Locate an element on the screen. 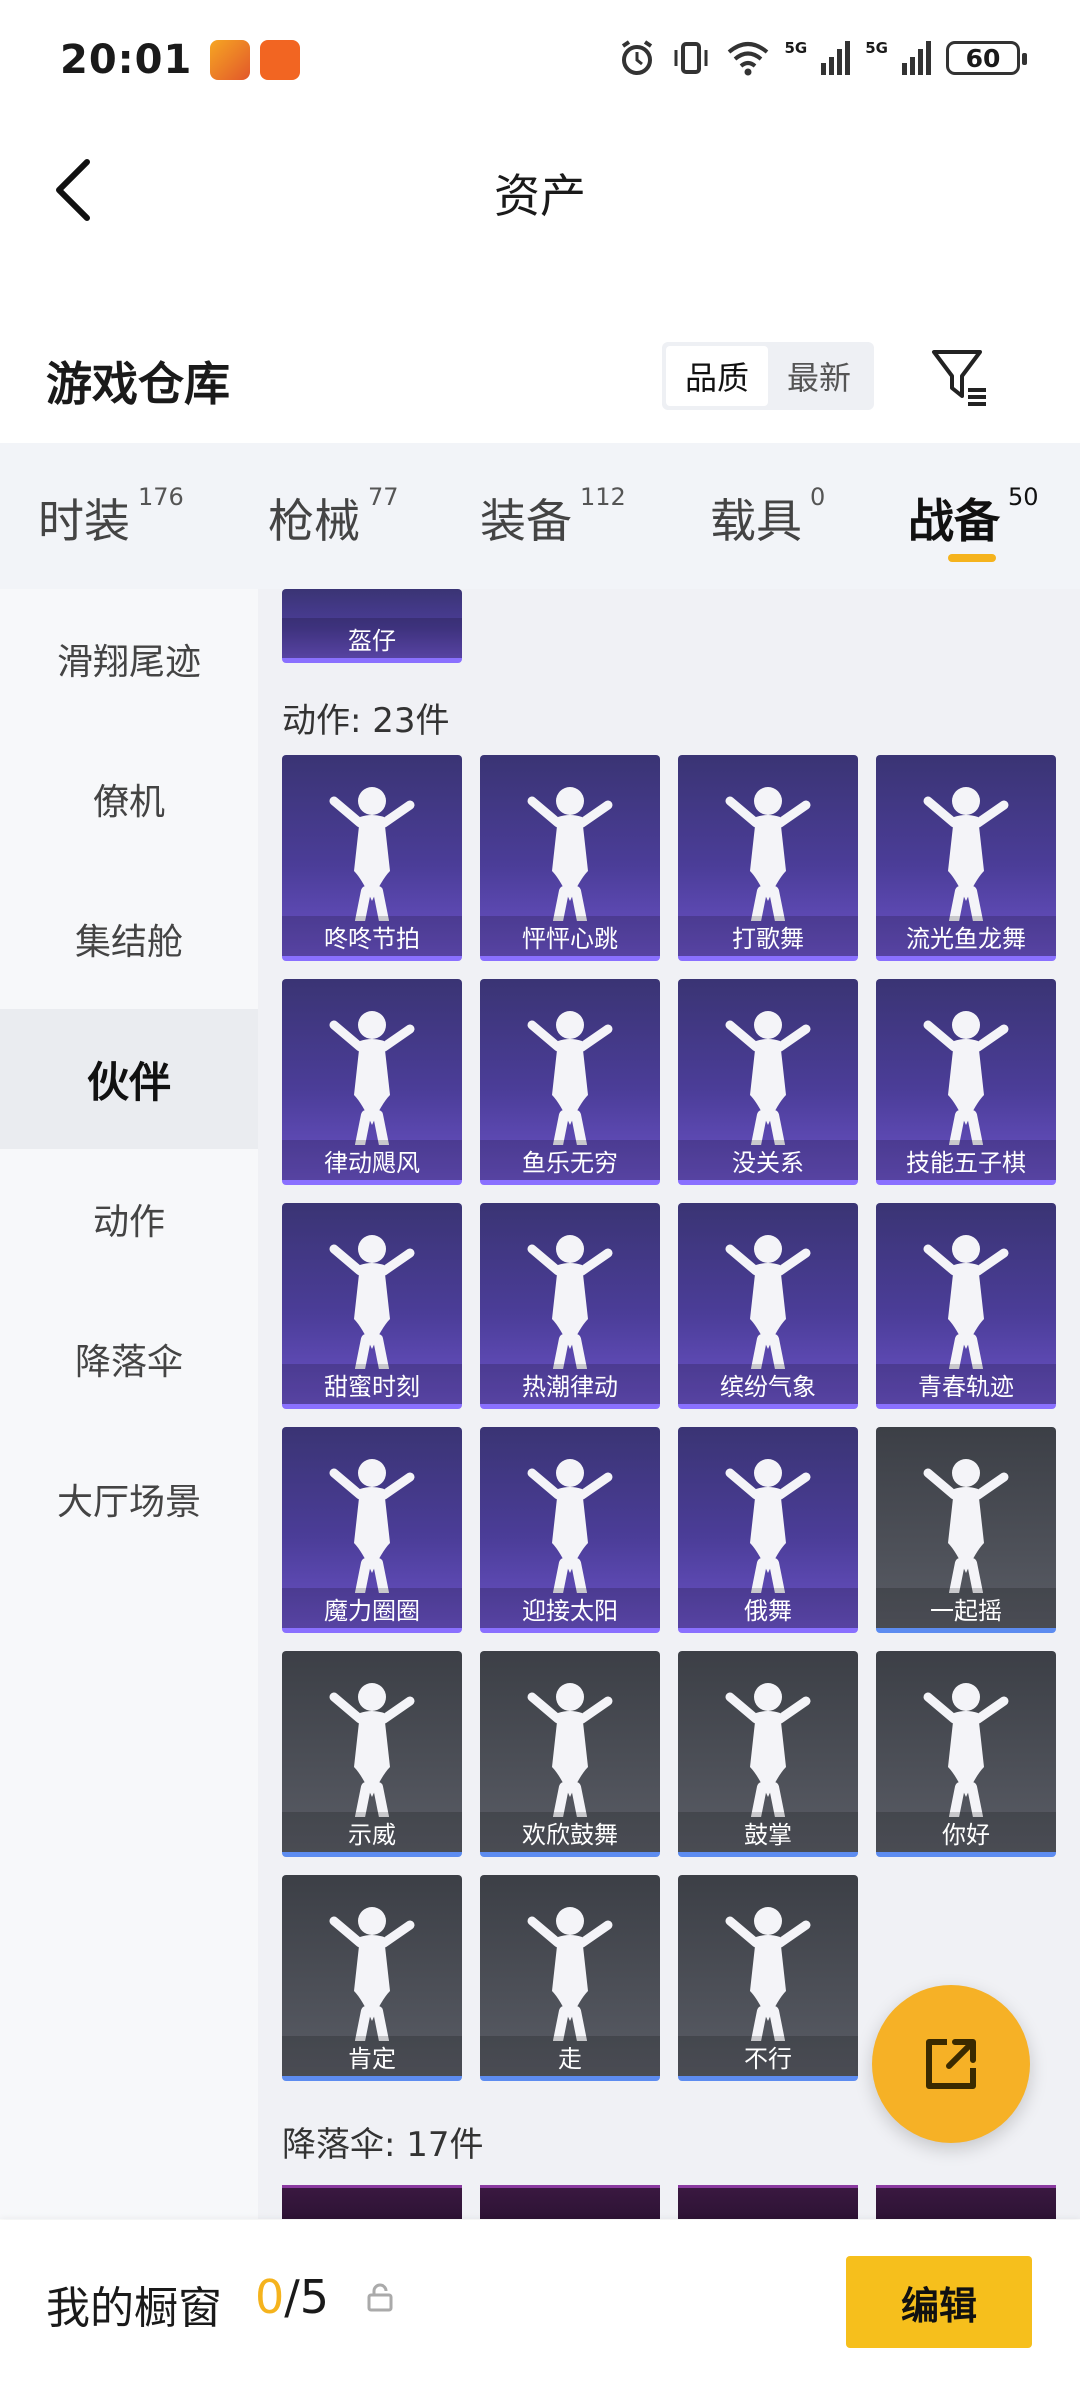 This screenshot has width=1080, height=2382. network-type-2: 5G is located at coordinates (876, 48).